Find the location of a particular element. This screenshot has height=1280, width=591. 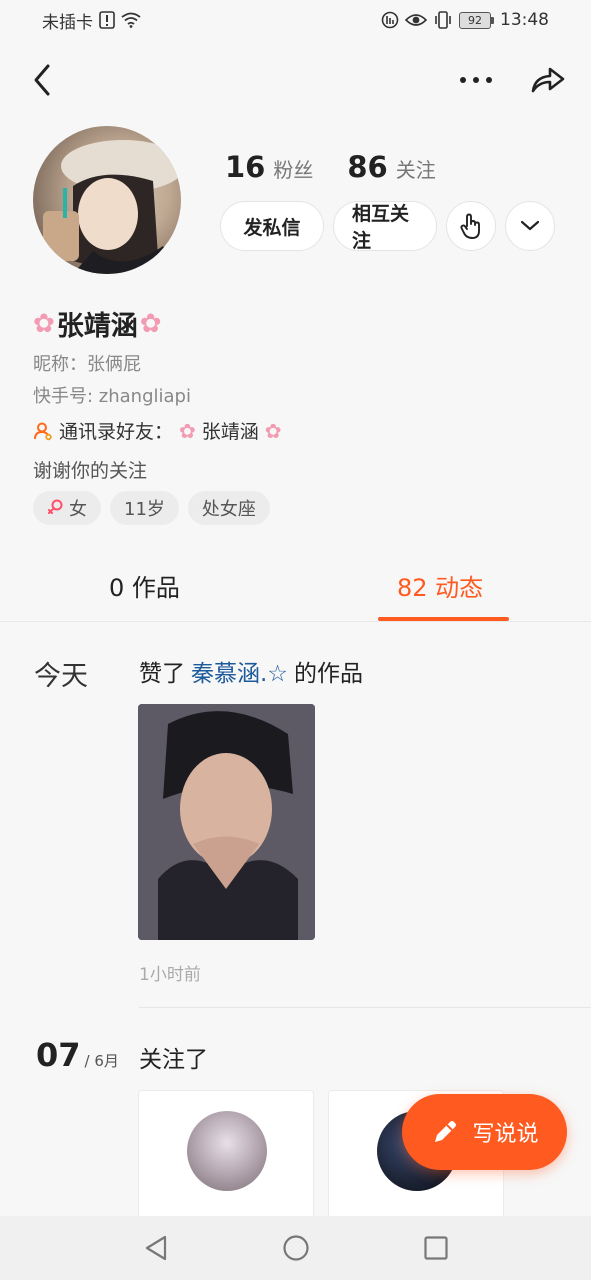

top-nav is located at coordinates (295, 80).